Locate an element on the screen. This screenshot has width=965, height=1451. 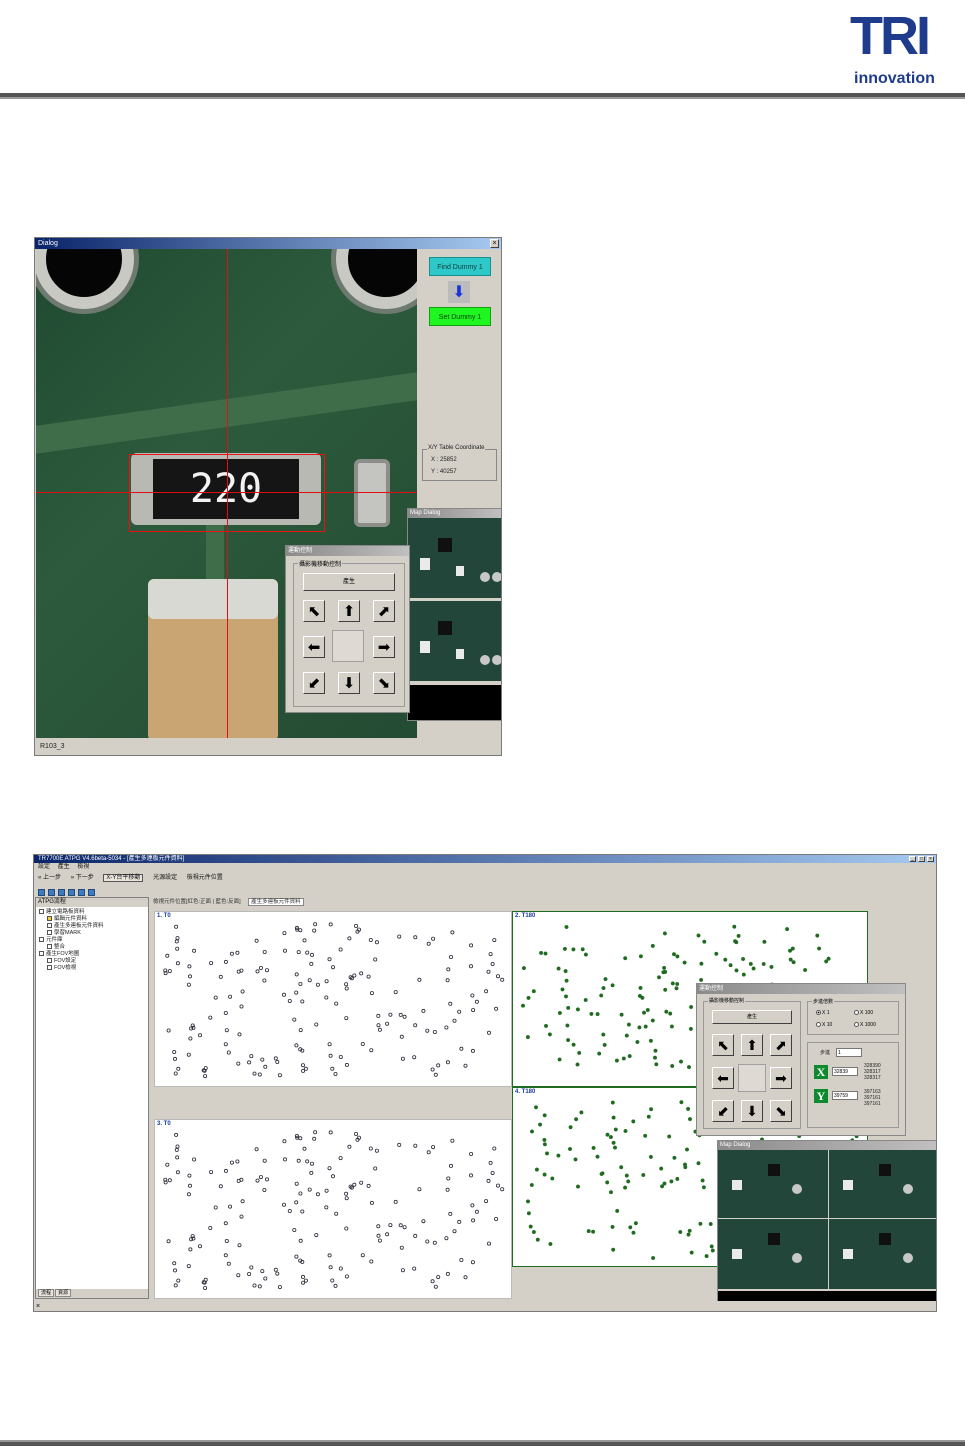
step-x100-radio: X 100 is located at coordinates (863, 1013).